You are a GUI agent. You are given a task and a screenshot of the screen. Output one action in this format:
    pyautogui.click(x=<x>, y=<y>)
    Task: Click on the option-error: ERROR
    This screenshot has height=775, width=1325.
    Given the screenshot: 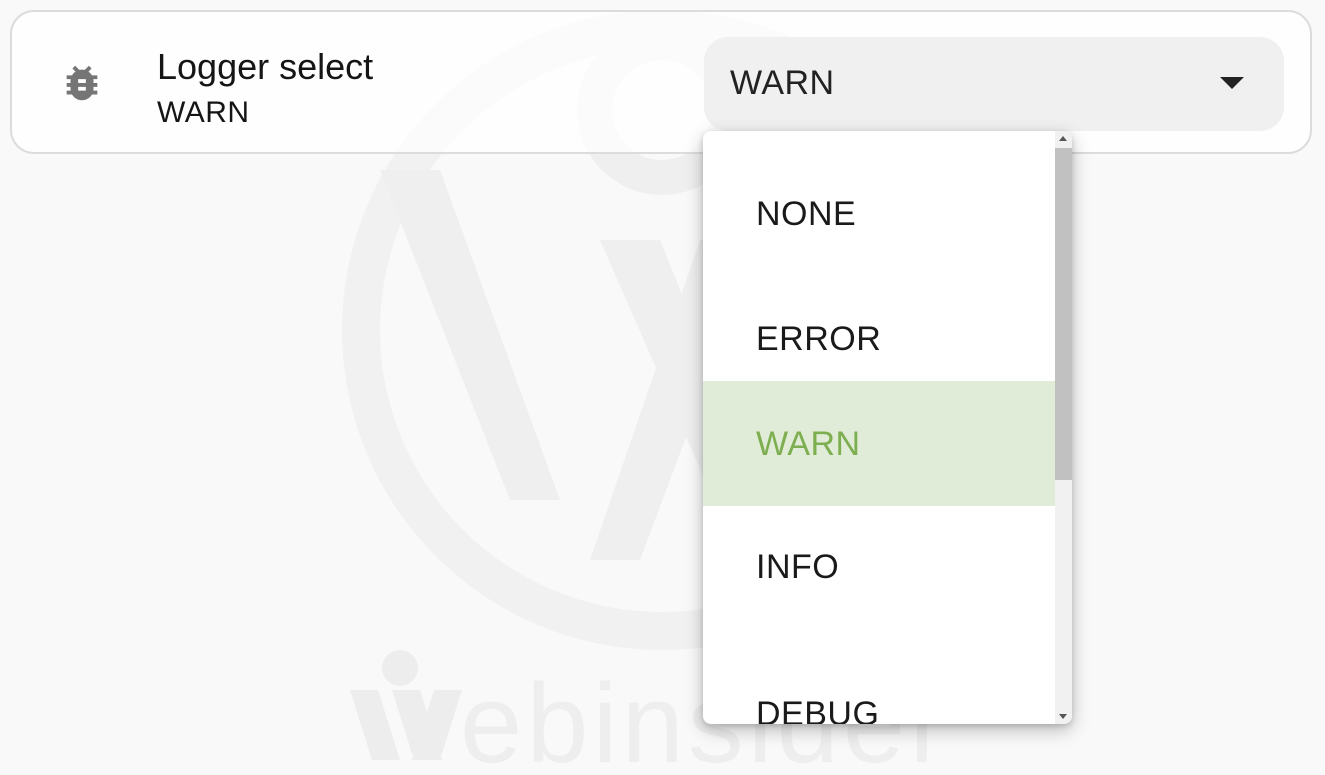 What is the action you would take?
    pyautogui.click(x=879, y=318)
    